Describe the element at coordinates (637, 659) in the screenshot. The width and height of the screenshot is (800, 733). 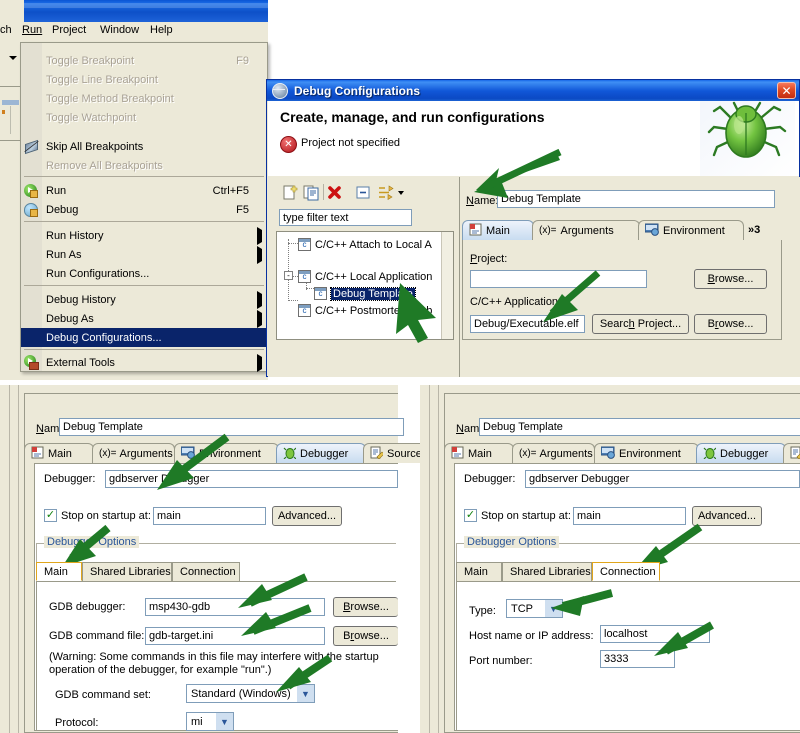
I see `port-number-input: 3333` at that location.